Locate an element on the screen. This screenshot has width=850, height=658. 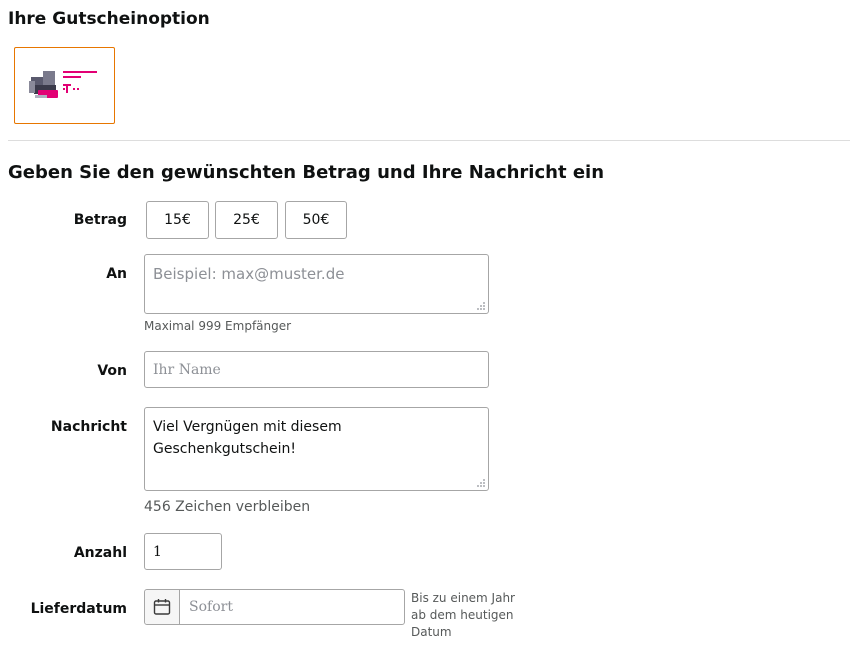
amount-50-button: 50€ is located at coordinates (316, 220).